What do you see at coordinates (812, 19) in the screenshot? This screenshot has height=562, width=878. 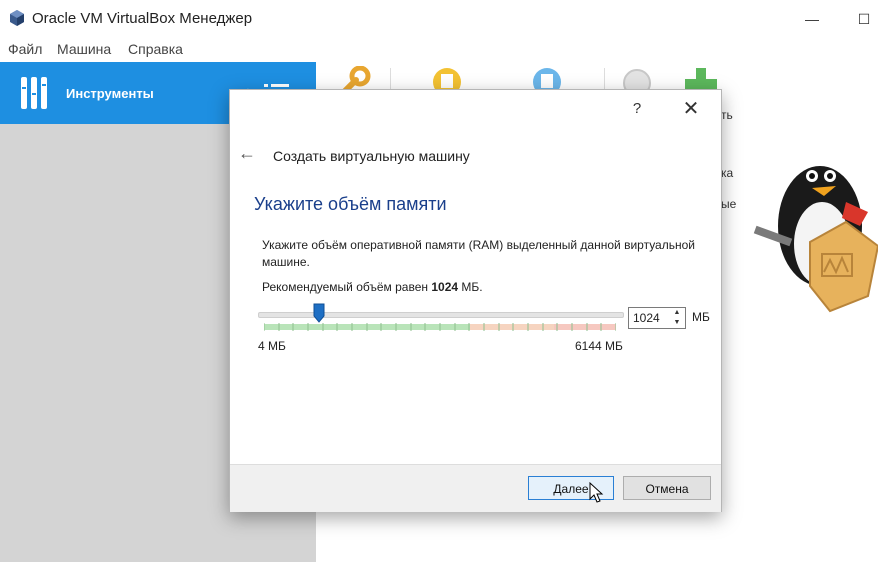 I see `minimize-button: —` at bounding box center [812, 19].